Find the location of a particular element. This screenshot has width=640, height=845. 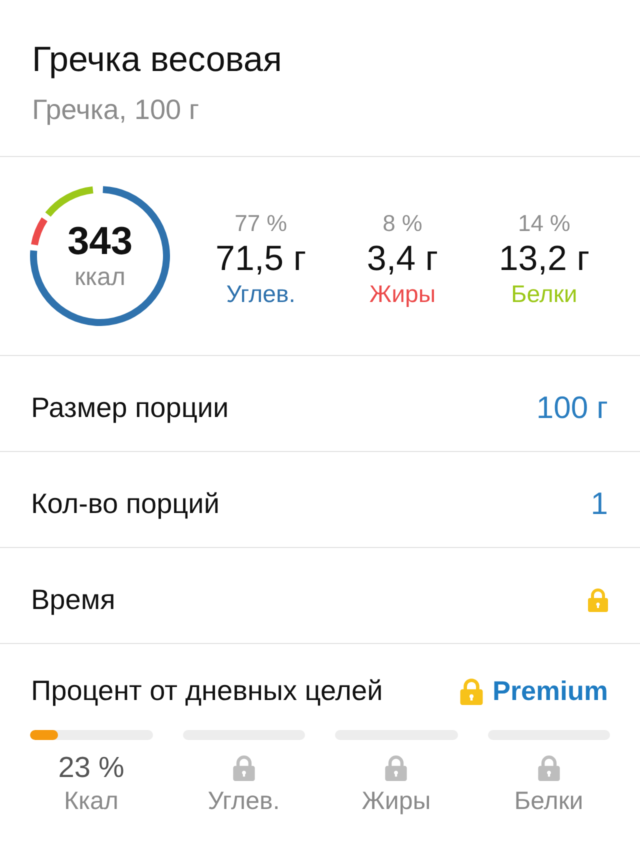

row-label: Размер порции is located at coordinates (130, 407).